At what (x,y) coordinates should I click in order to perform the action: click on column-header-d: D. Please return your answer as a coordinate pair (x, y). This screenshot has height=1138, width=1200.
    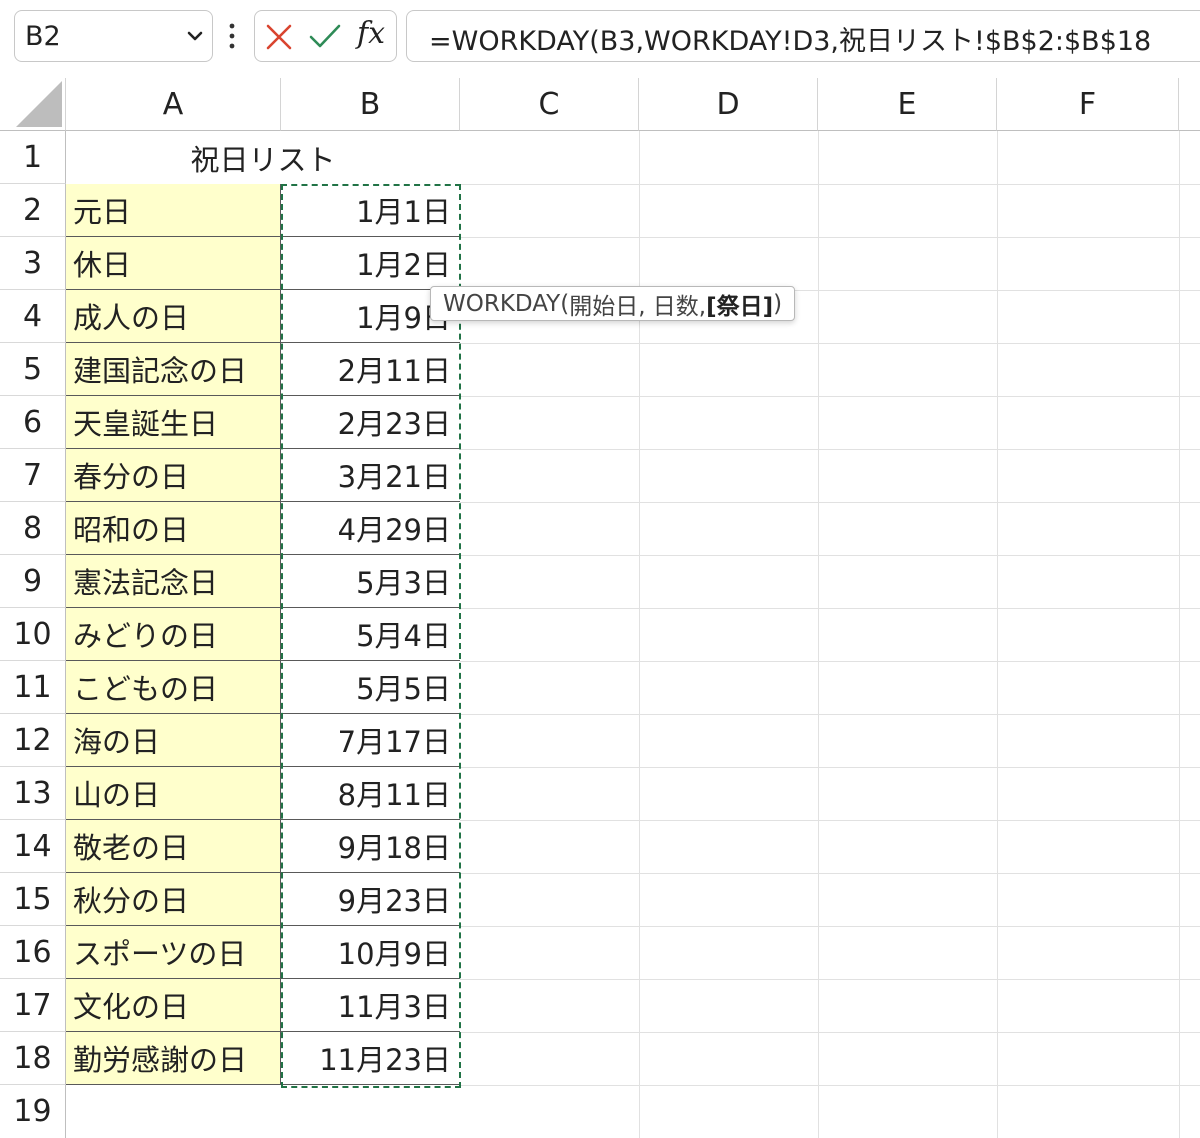
    Looking at the image, I should click on (728, 104).